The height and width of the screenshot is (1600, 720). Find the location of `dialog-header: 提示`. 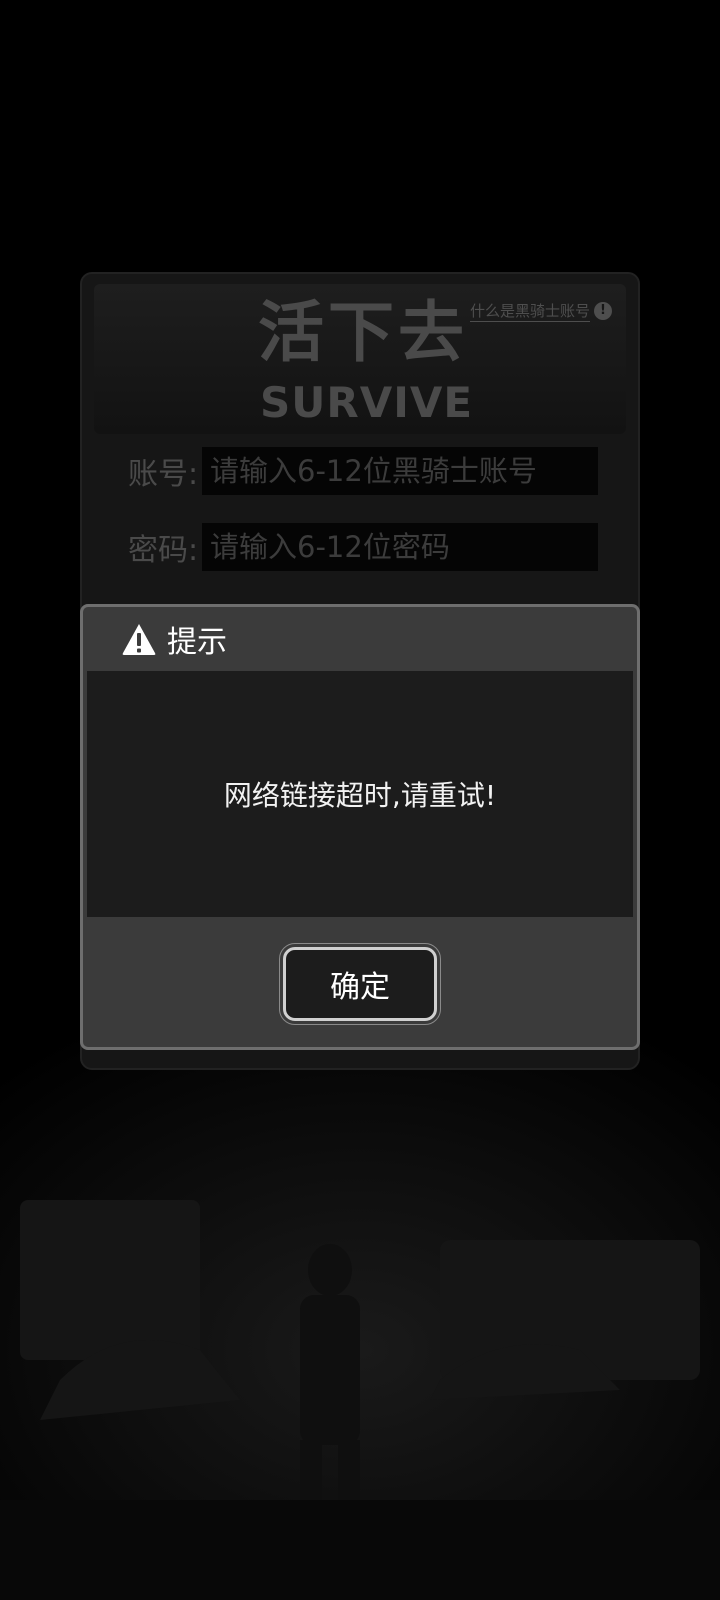

dialog-header: 提示 is located at coordinates (360, 639).